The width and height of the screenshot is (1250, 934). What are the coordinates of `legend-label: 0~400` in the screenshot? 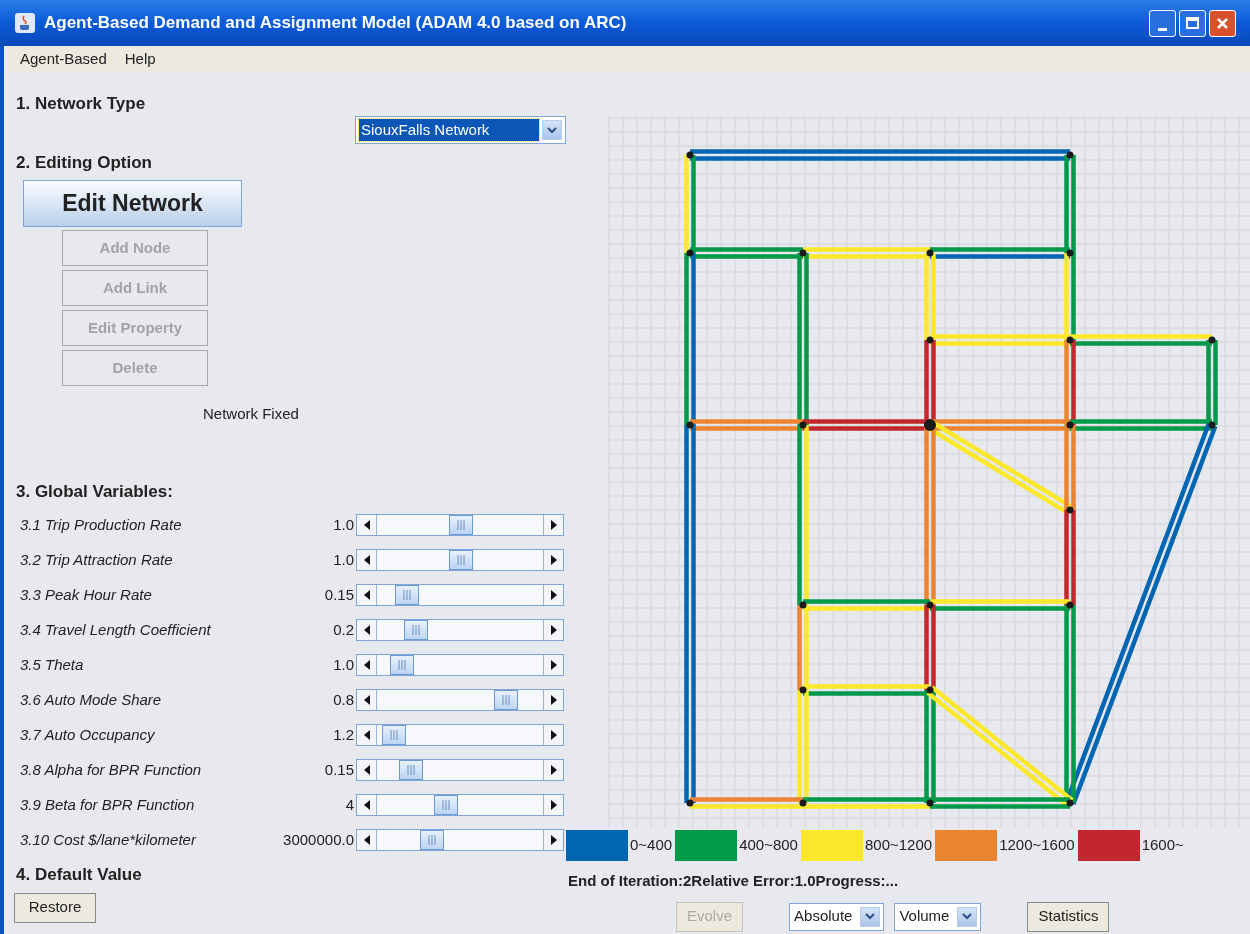 It's located at (651, 845).